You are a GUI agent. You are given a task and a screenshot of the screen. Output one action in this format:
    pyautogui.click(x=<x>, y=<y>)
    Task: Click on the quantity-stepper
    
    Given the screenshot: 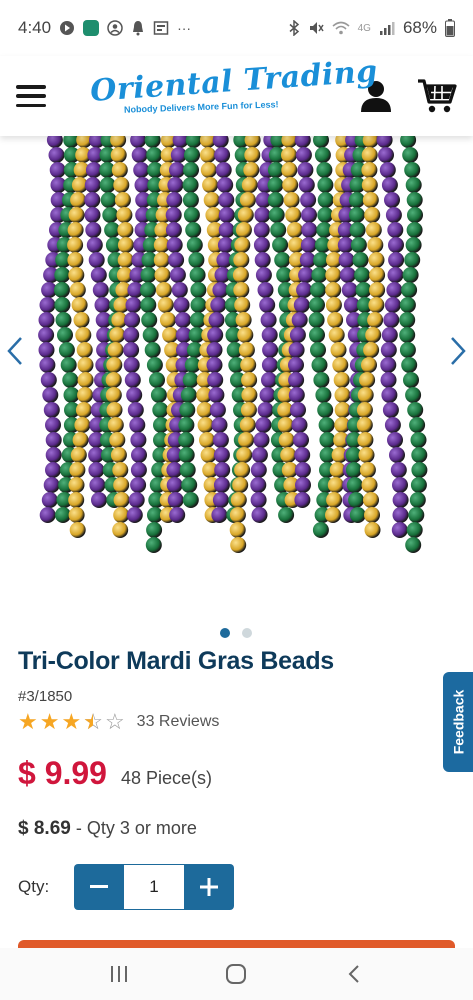 What is the action you would take?
    pyautogui.click(x=154, y=887)
    